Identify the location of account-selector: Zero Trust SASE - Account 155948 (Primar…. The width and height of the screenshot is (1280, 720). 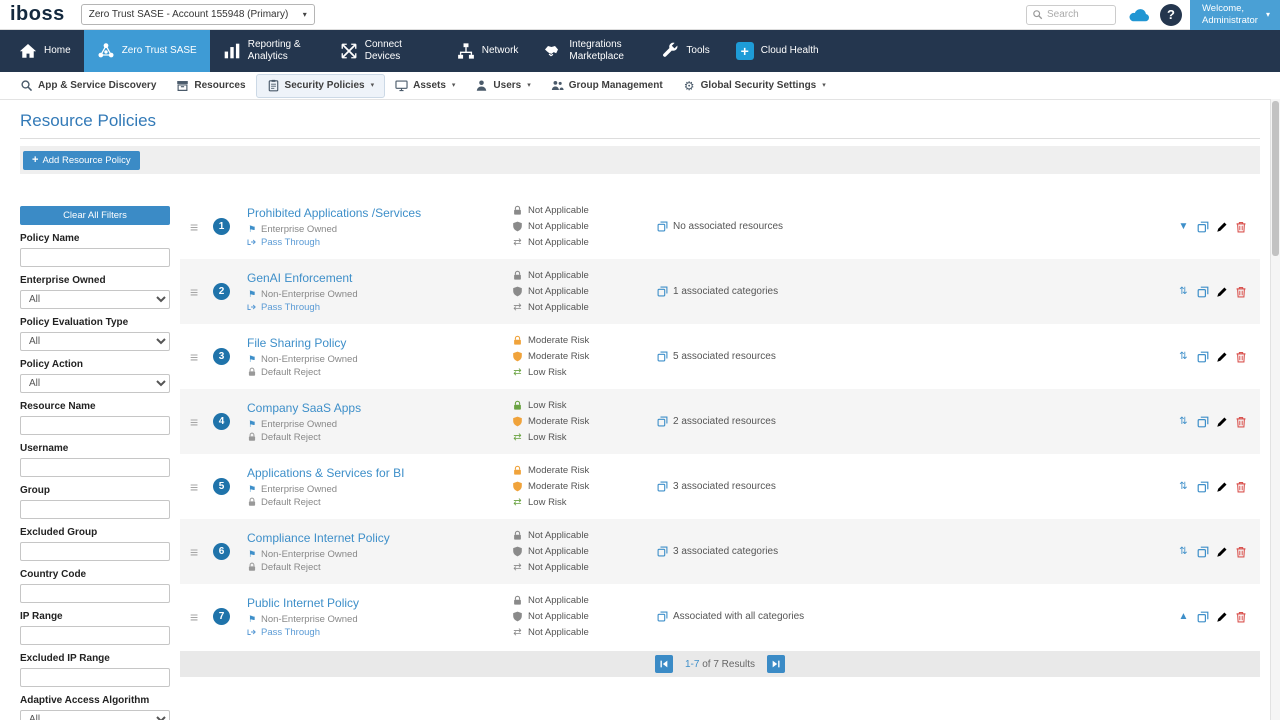
(197, 14).